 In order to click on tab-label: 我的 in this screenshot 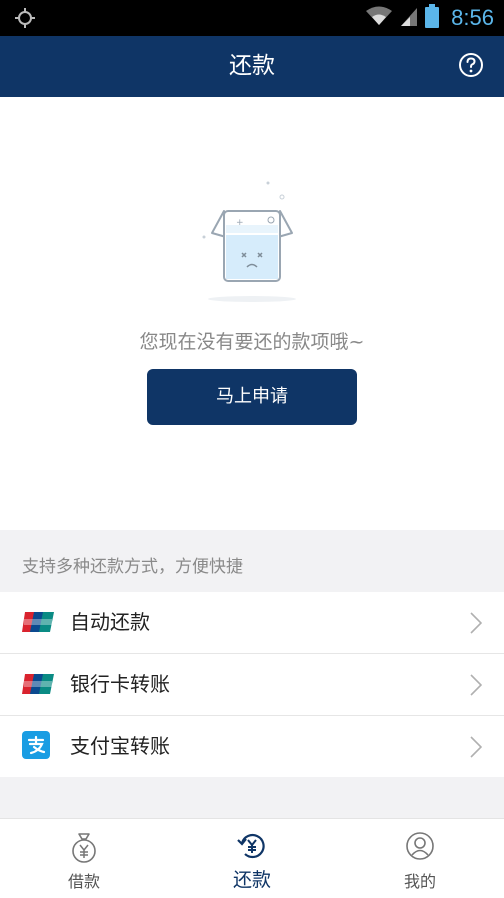, I will do `click(419, 881)`.